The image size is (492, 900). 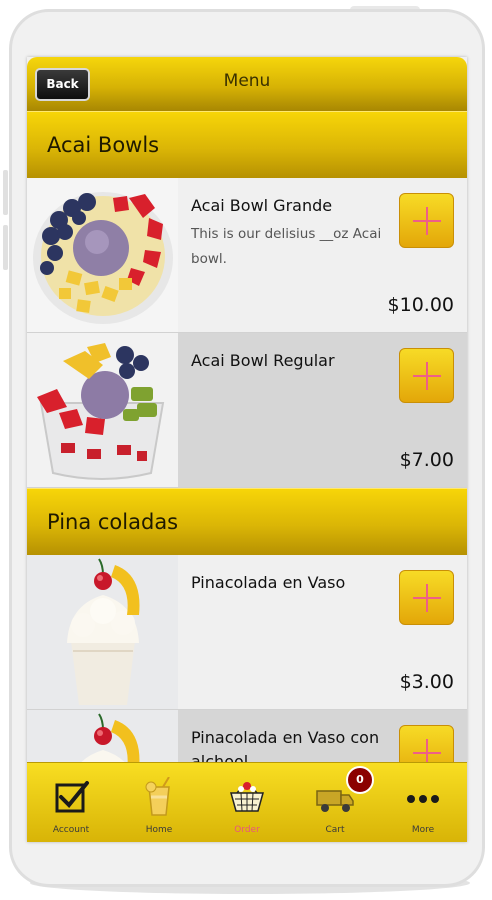 What do you see at coordinates (102, 736) in the screenshot?
I see `pinacolada-alcohol-photo` at bounding box center [102, 736].